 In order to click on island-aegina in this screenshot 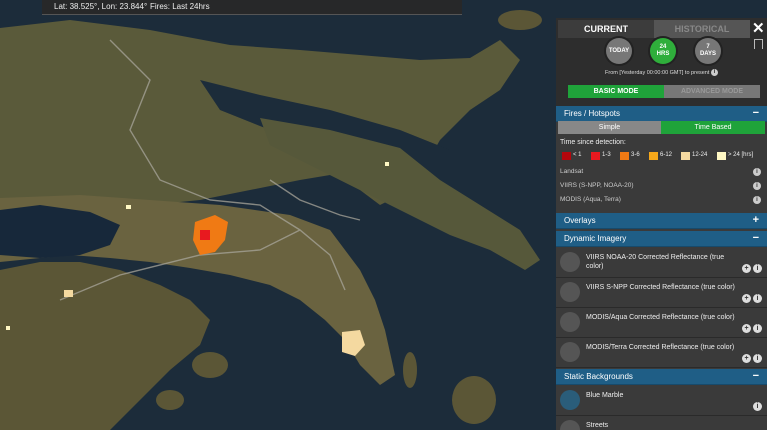, I will do `click(210, 365)`.